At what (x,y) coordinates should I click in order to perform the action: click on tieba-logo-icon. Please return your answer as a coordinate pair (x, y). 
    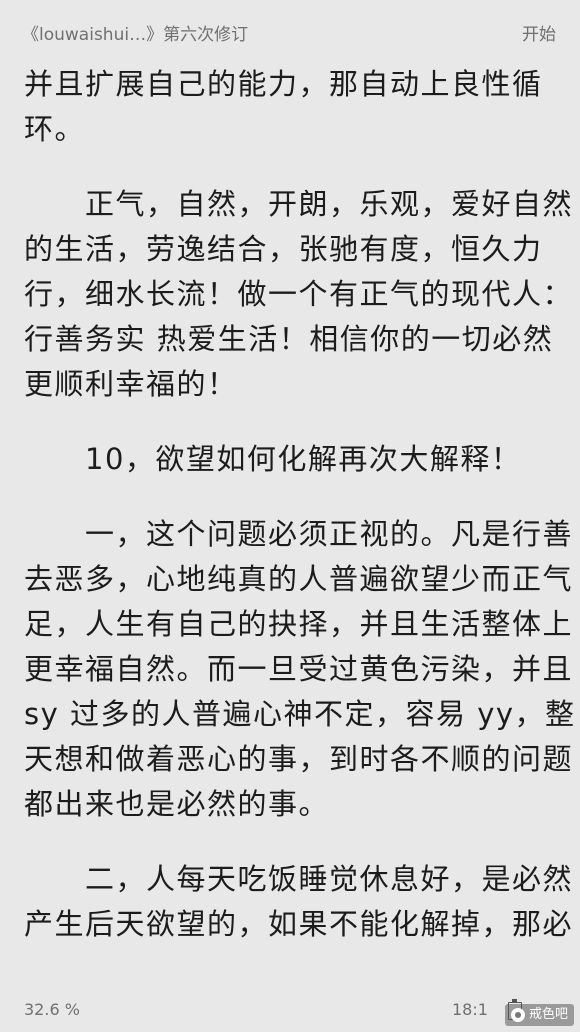
    Looking at the image, I should click on (517, 1015).